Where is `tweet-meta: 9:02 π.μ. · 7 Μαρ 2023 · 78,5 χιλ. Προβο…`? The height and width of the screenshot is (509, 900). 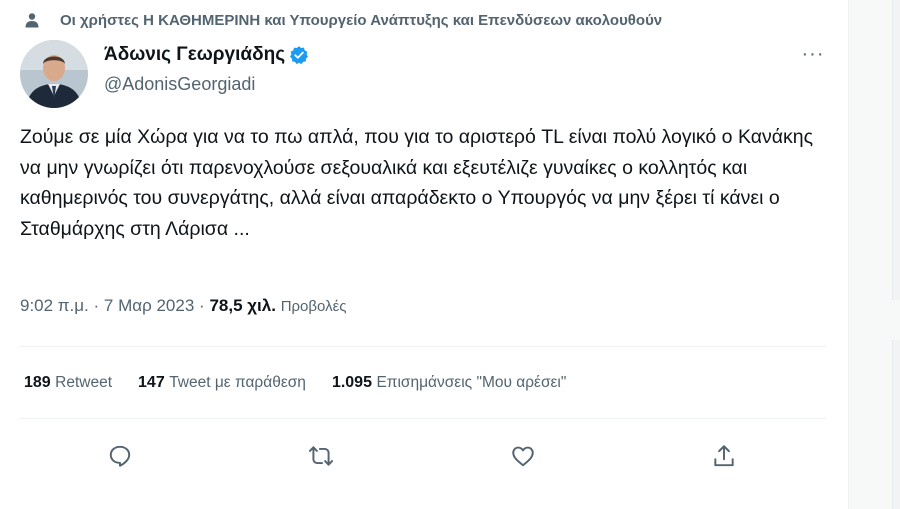 tweet-meta: 9:02 π.μ. · 7 Μαρ 2023 · 78,5 χιλ. Προβο… is located at coordinates (183, 306).